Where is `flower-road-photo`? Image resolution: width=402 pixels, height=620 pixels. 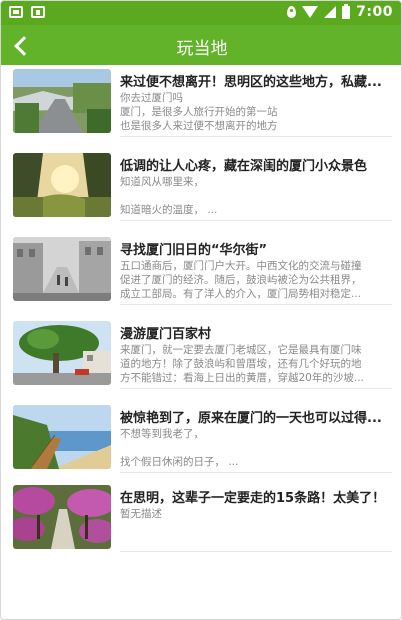
flower-road-photo is located at coordinates (62, 517).